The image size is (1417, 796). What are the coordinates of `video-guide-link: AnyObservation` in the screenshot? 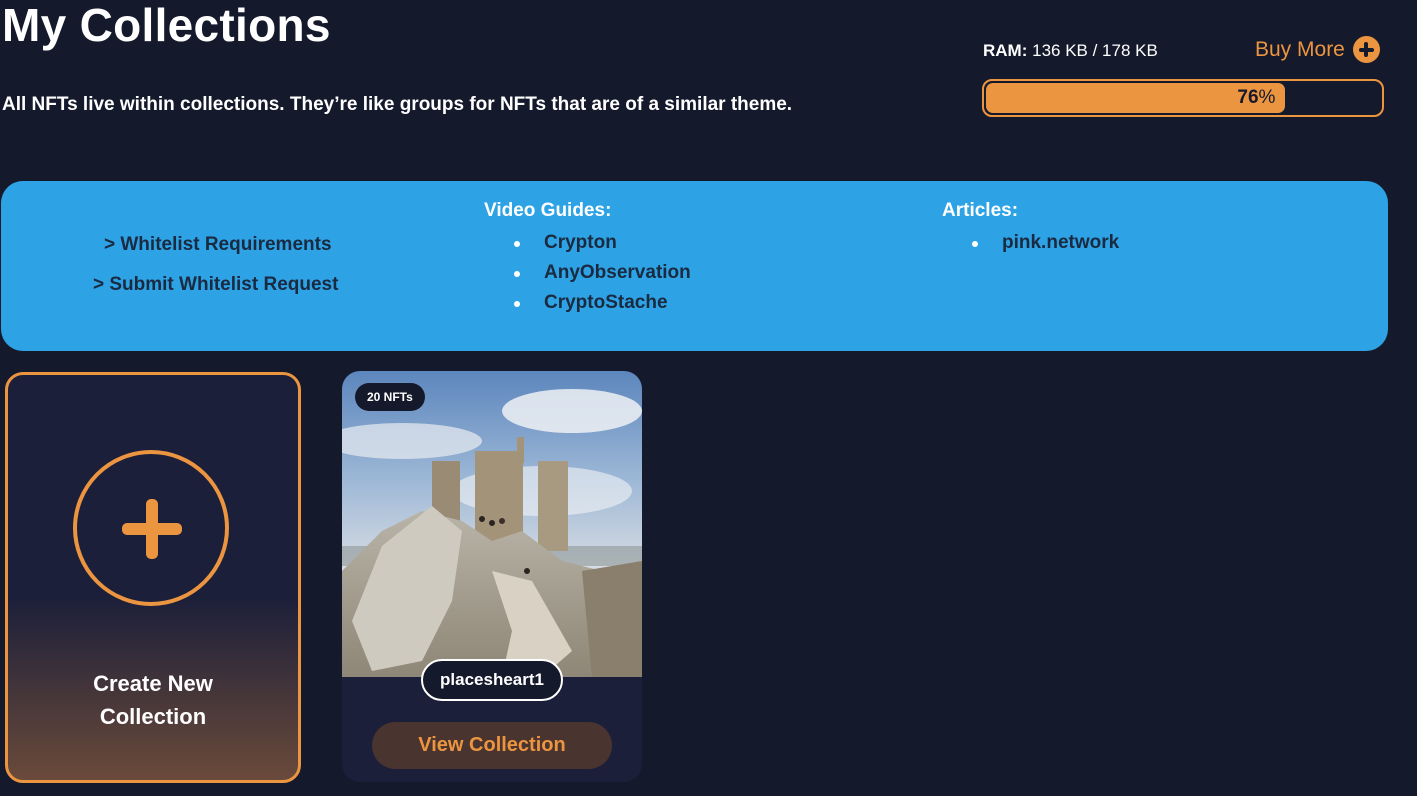 It's located at (587, 273).